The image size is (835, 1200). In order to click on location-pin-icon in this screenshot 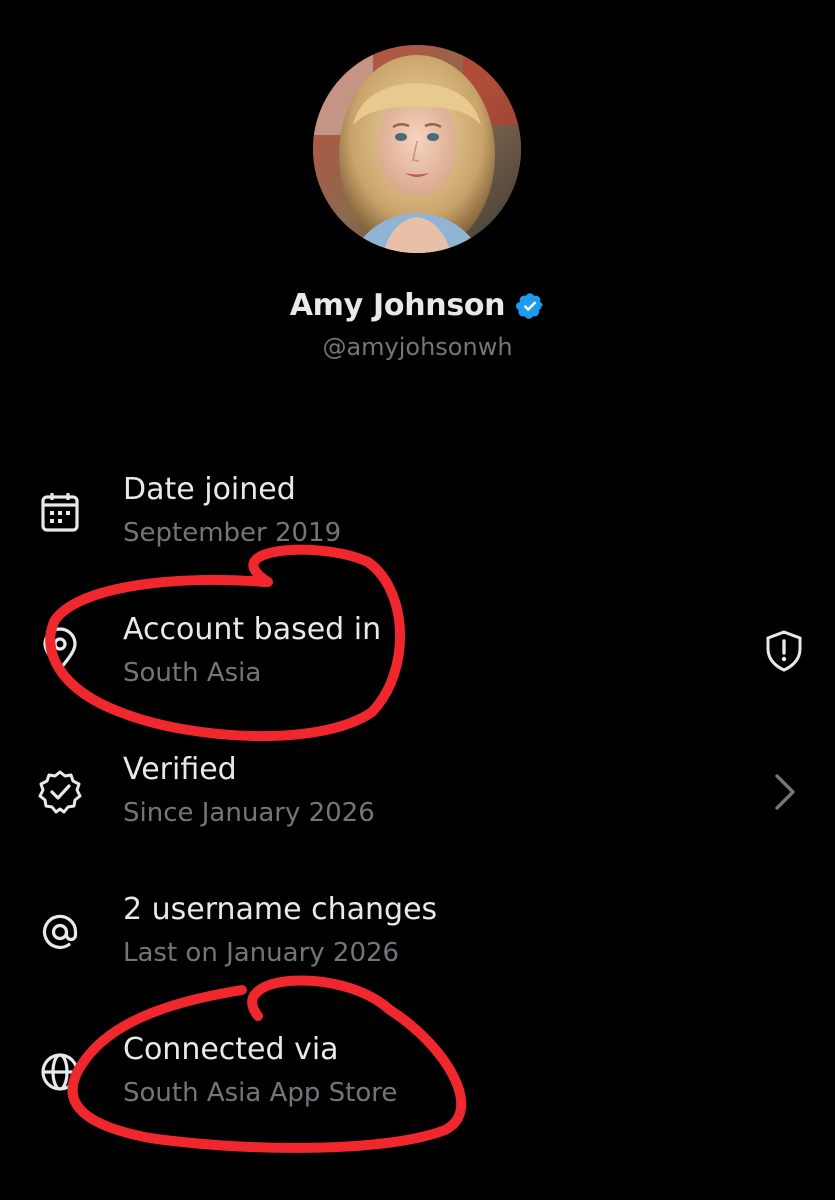, I will do `click(60, 649)`.